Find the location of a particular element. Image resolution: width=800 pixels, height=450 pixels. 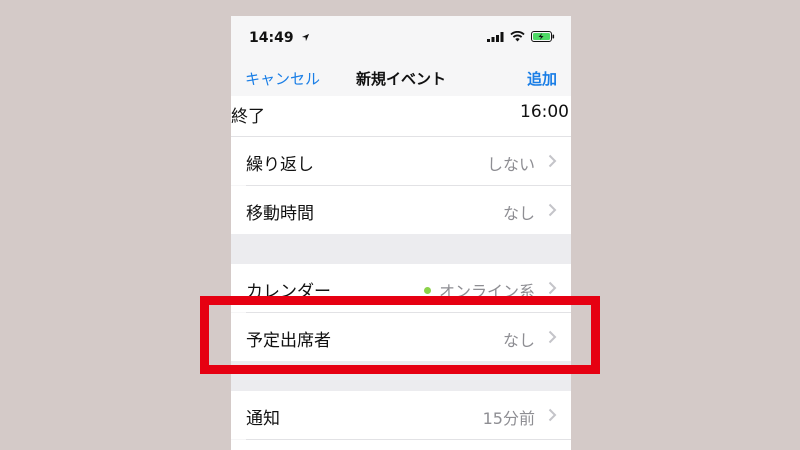

end-time-row: 終了 16:00 is located at coordinates (401, 116).